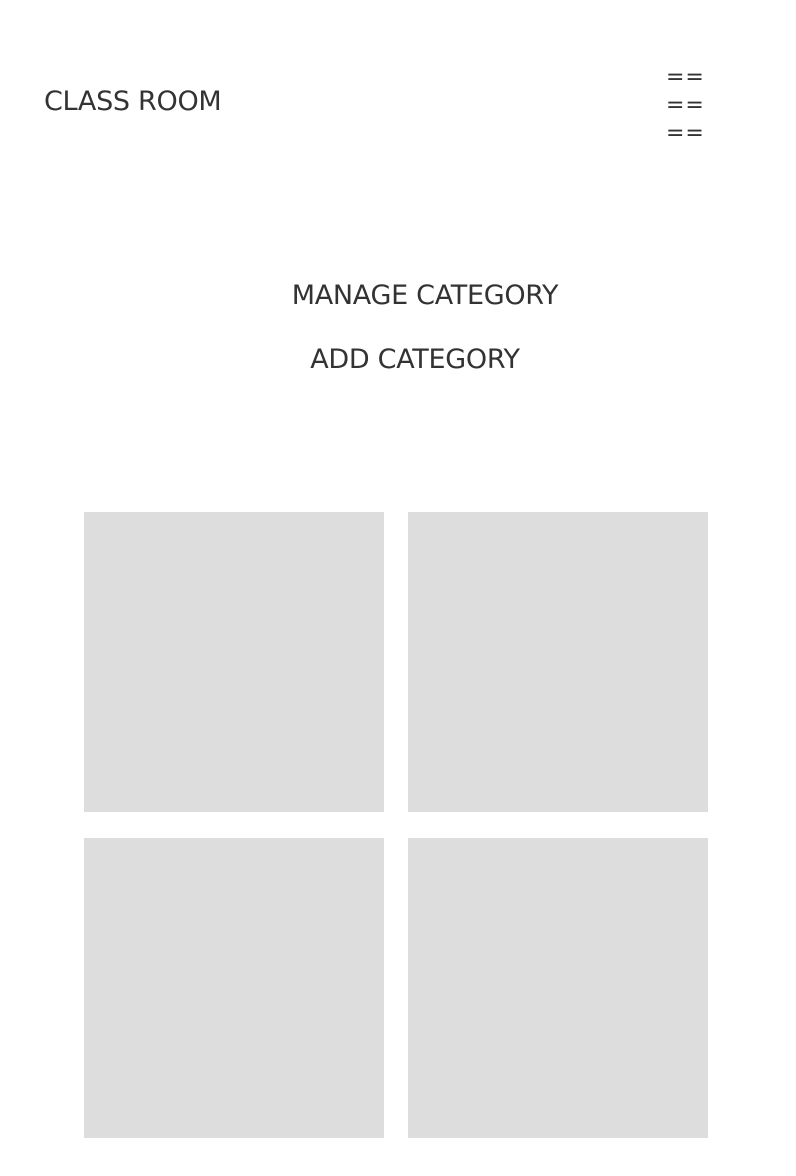 The width and height of the screenshot is (796, 1176). What do you see at coordinates (398, 359) in the screenshot?
I see `add-category-link: ADD CATEGORY` at bounding box center [398, 359].